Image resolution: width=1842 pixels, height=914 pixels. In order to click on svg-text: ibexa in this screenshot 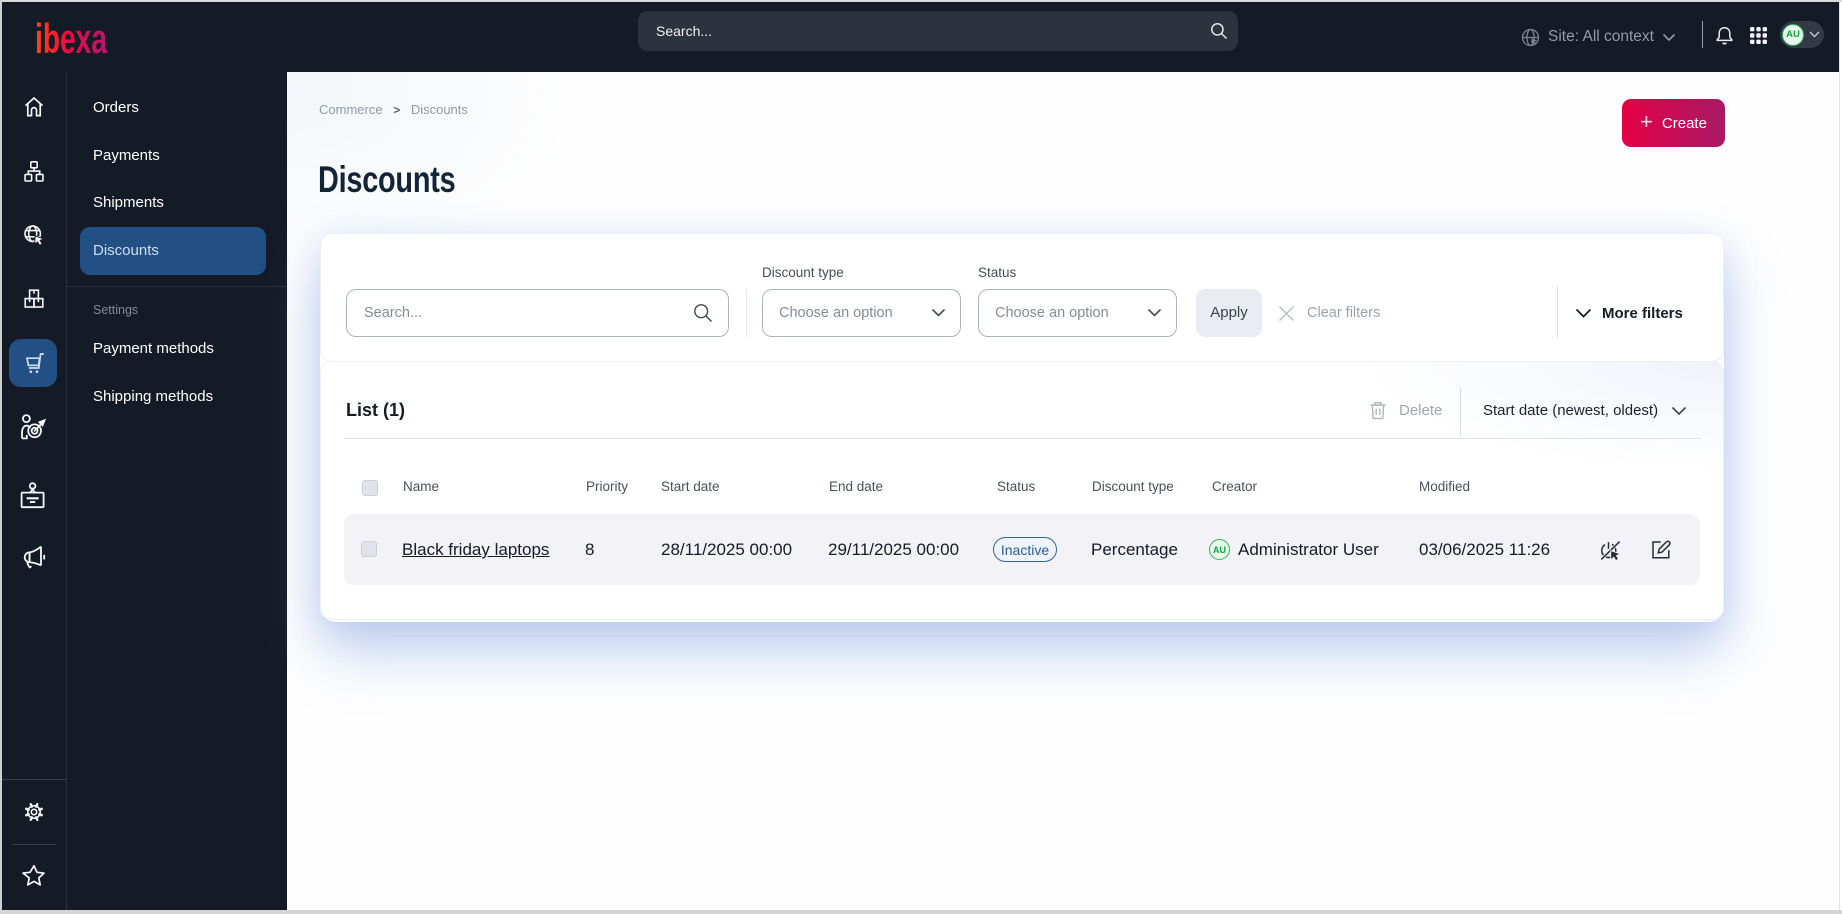, I will do `click(71, 35)`.